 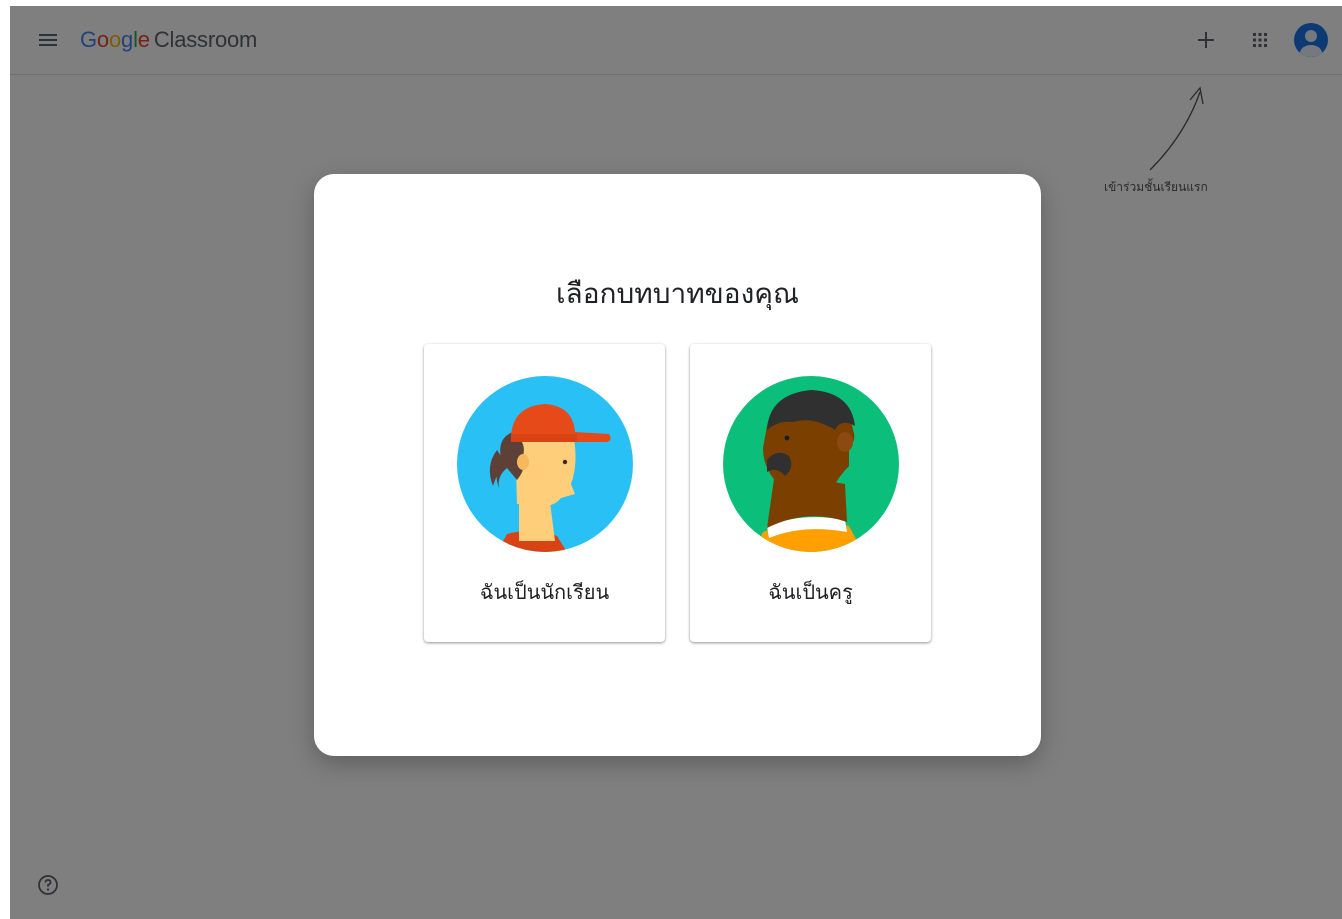 What do you see at coordinates (810, 592) in the screenshot?
I see `teacher-role-label: ฉันเป็นครู` at bounding box center [810, 592].